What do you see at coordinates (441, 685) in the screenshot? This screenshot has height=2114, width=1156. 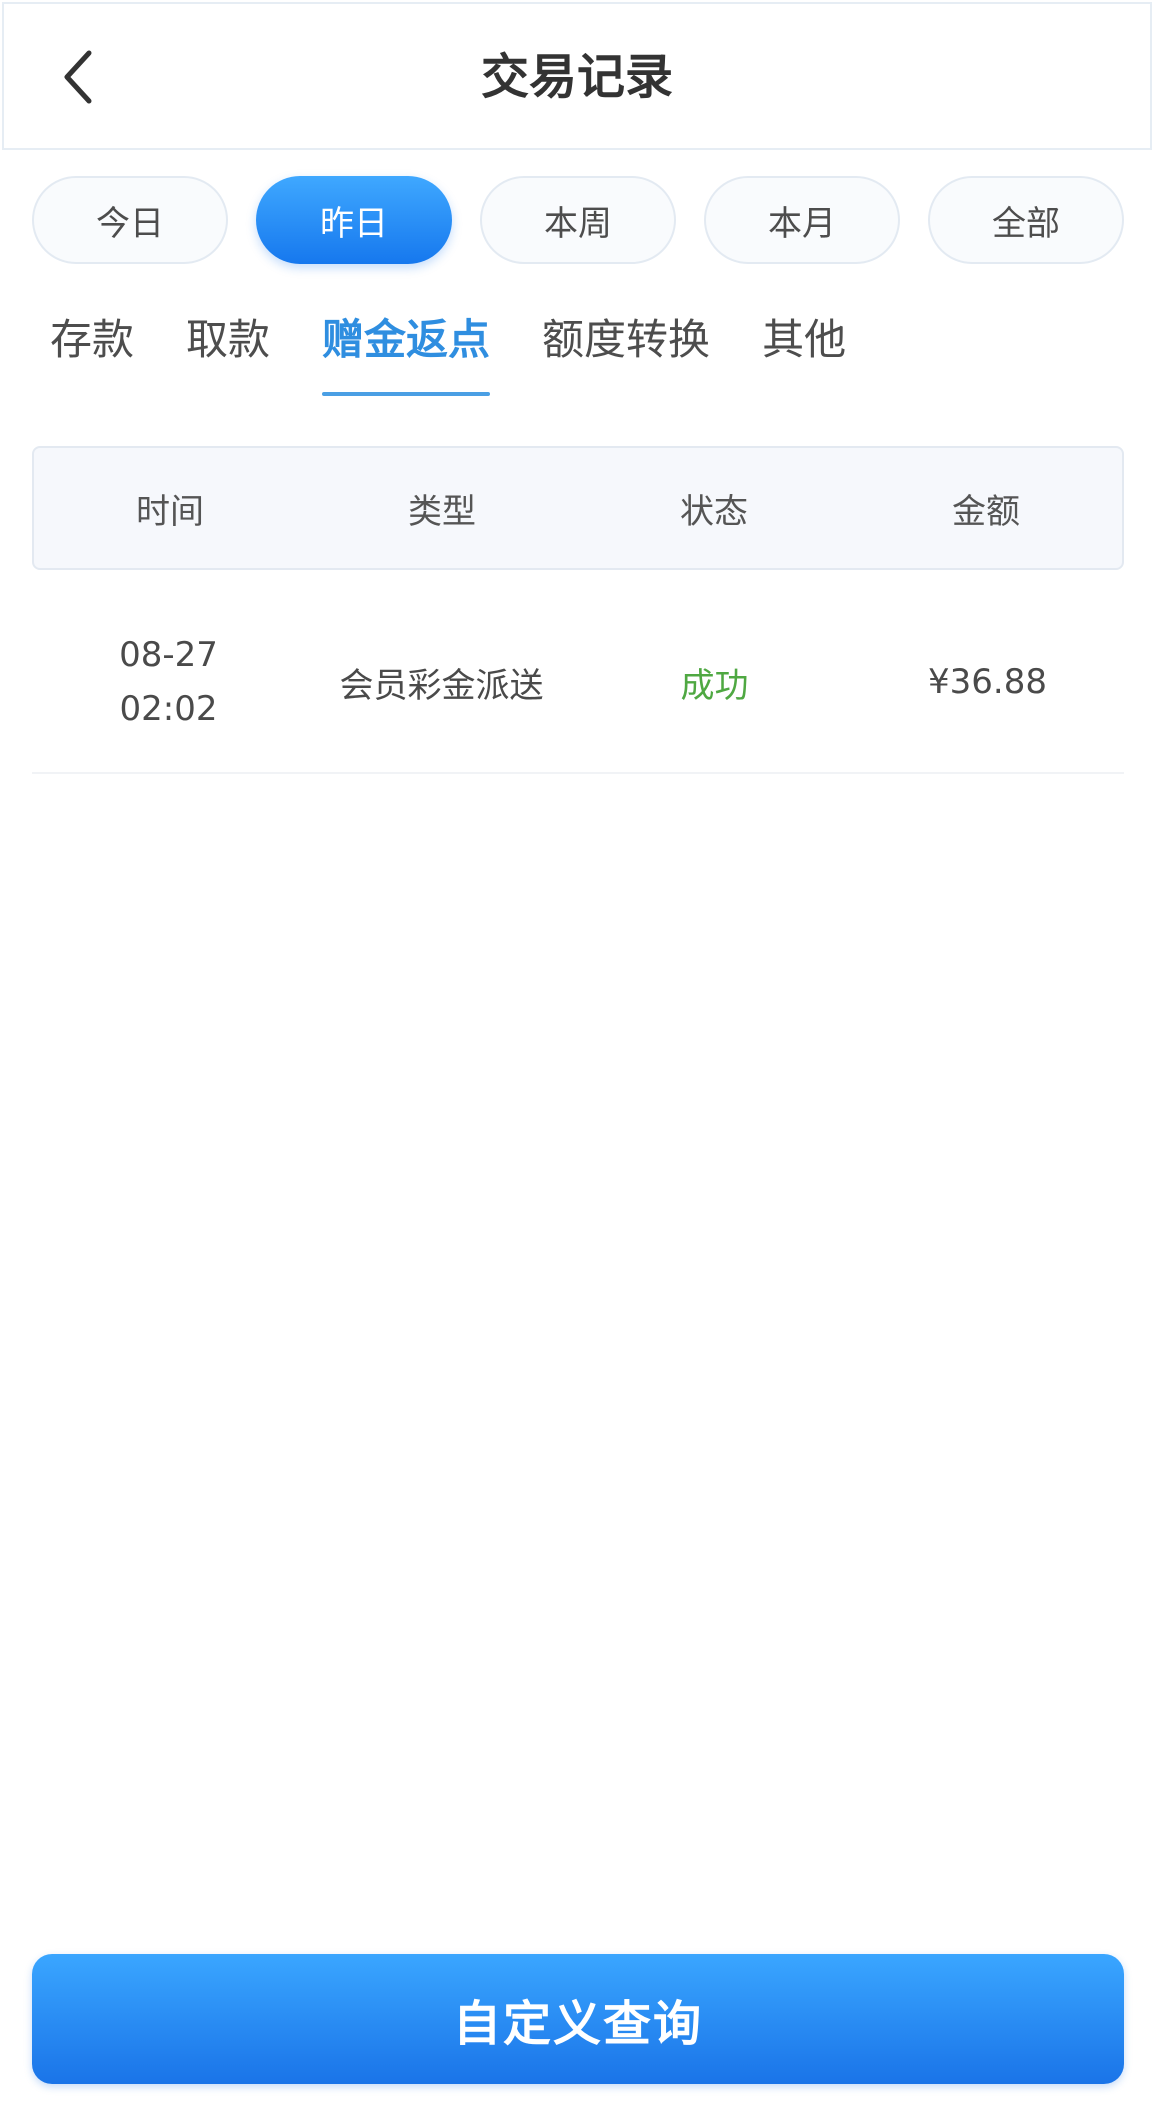 I see `row-type: 会员彩金派送` at bounding box center [441, 685].